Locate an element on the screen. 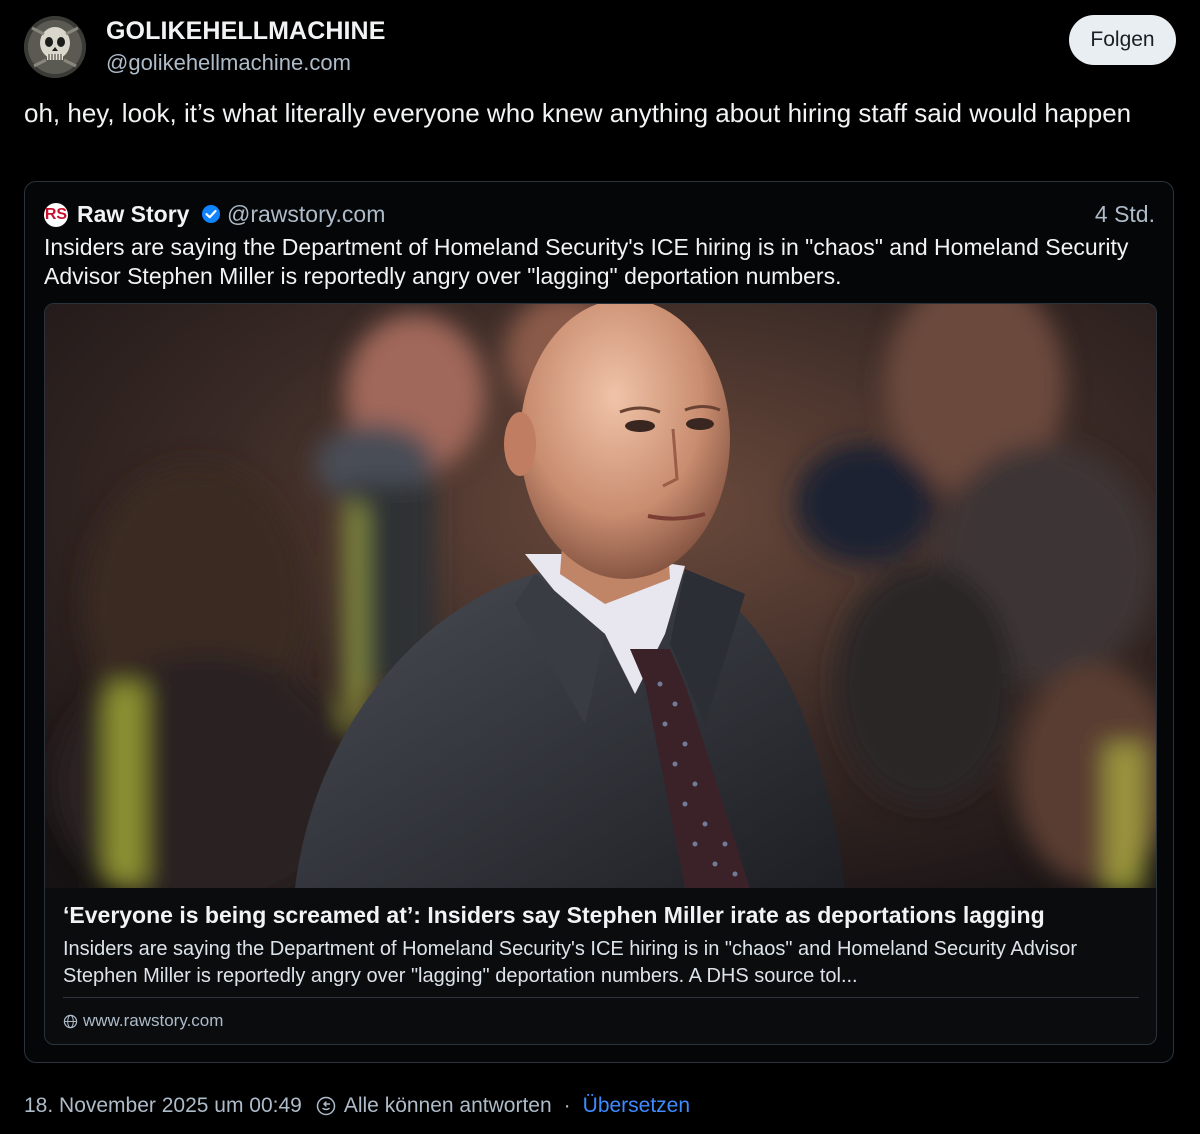 Image resolution: width=1200 pixels, height=1134 pixels. translate-link: Übersetzen is located at coordinates (636, 1106).